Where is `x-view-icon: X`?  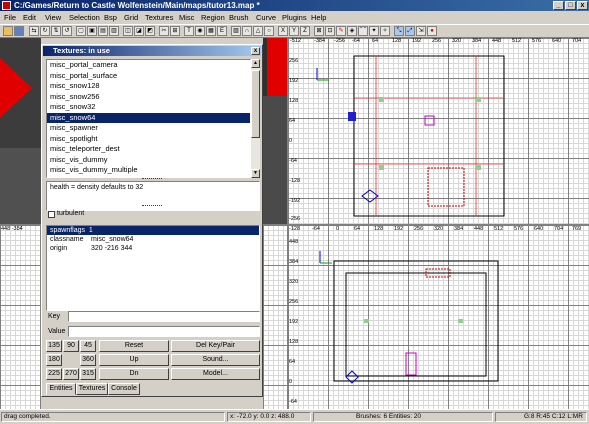 x-view-icon: X is located at coordinates (283, 31).